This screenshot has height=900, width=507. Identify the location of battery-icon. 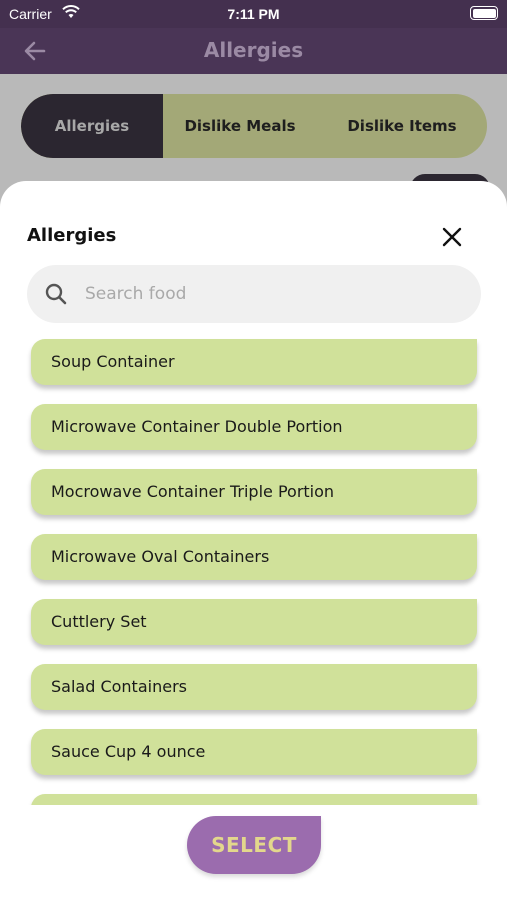
(484, 13).